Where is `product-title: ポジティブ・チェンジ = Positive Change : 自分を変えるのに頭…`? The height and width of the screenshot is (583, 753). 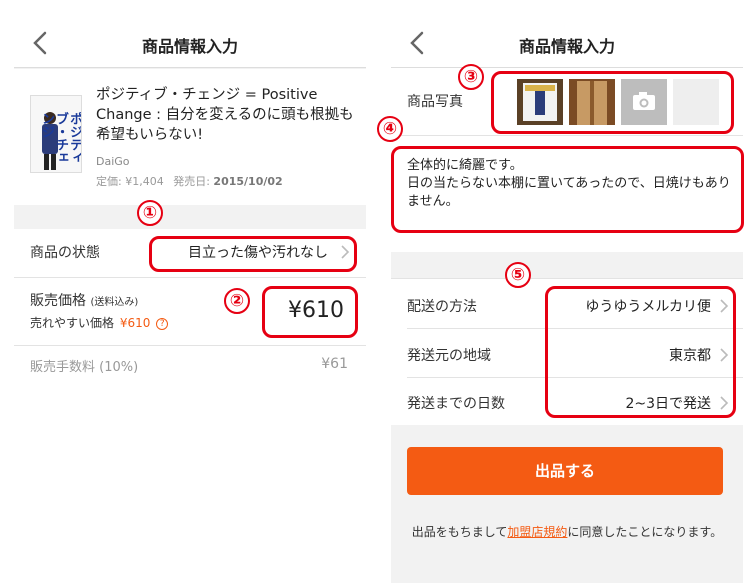 product-title: ポジティブ・チェンジ = Positive Change : 自分を変えるのに頭… is located at coordinates (225, 115).